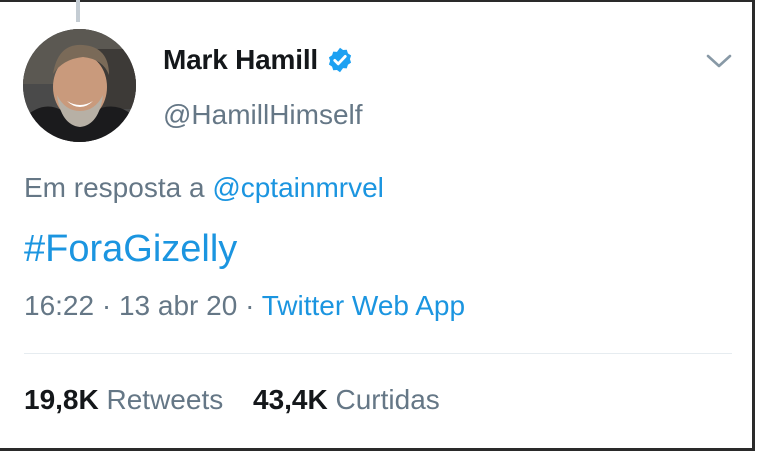 This screenshot has width=758, height=451. Describe the element at coordinates (130, 249) in the screenshot. I see `tweet-text-hashtag: #ForaGizelly` at that location.